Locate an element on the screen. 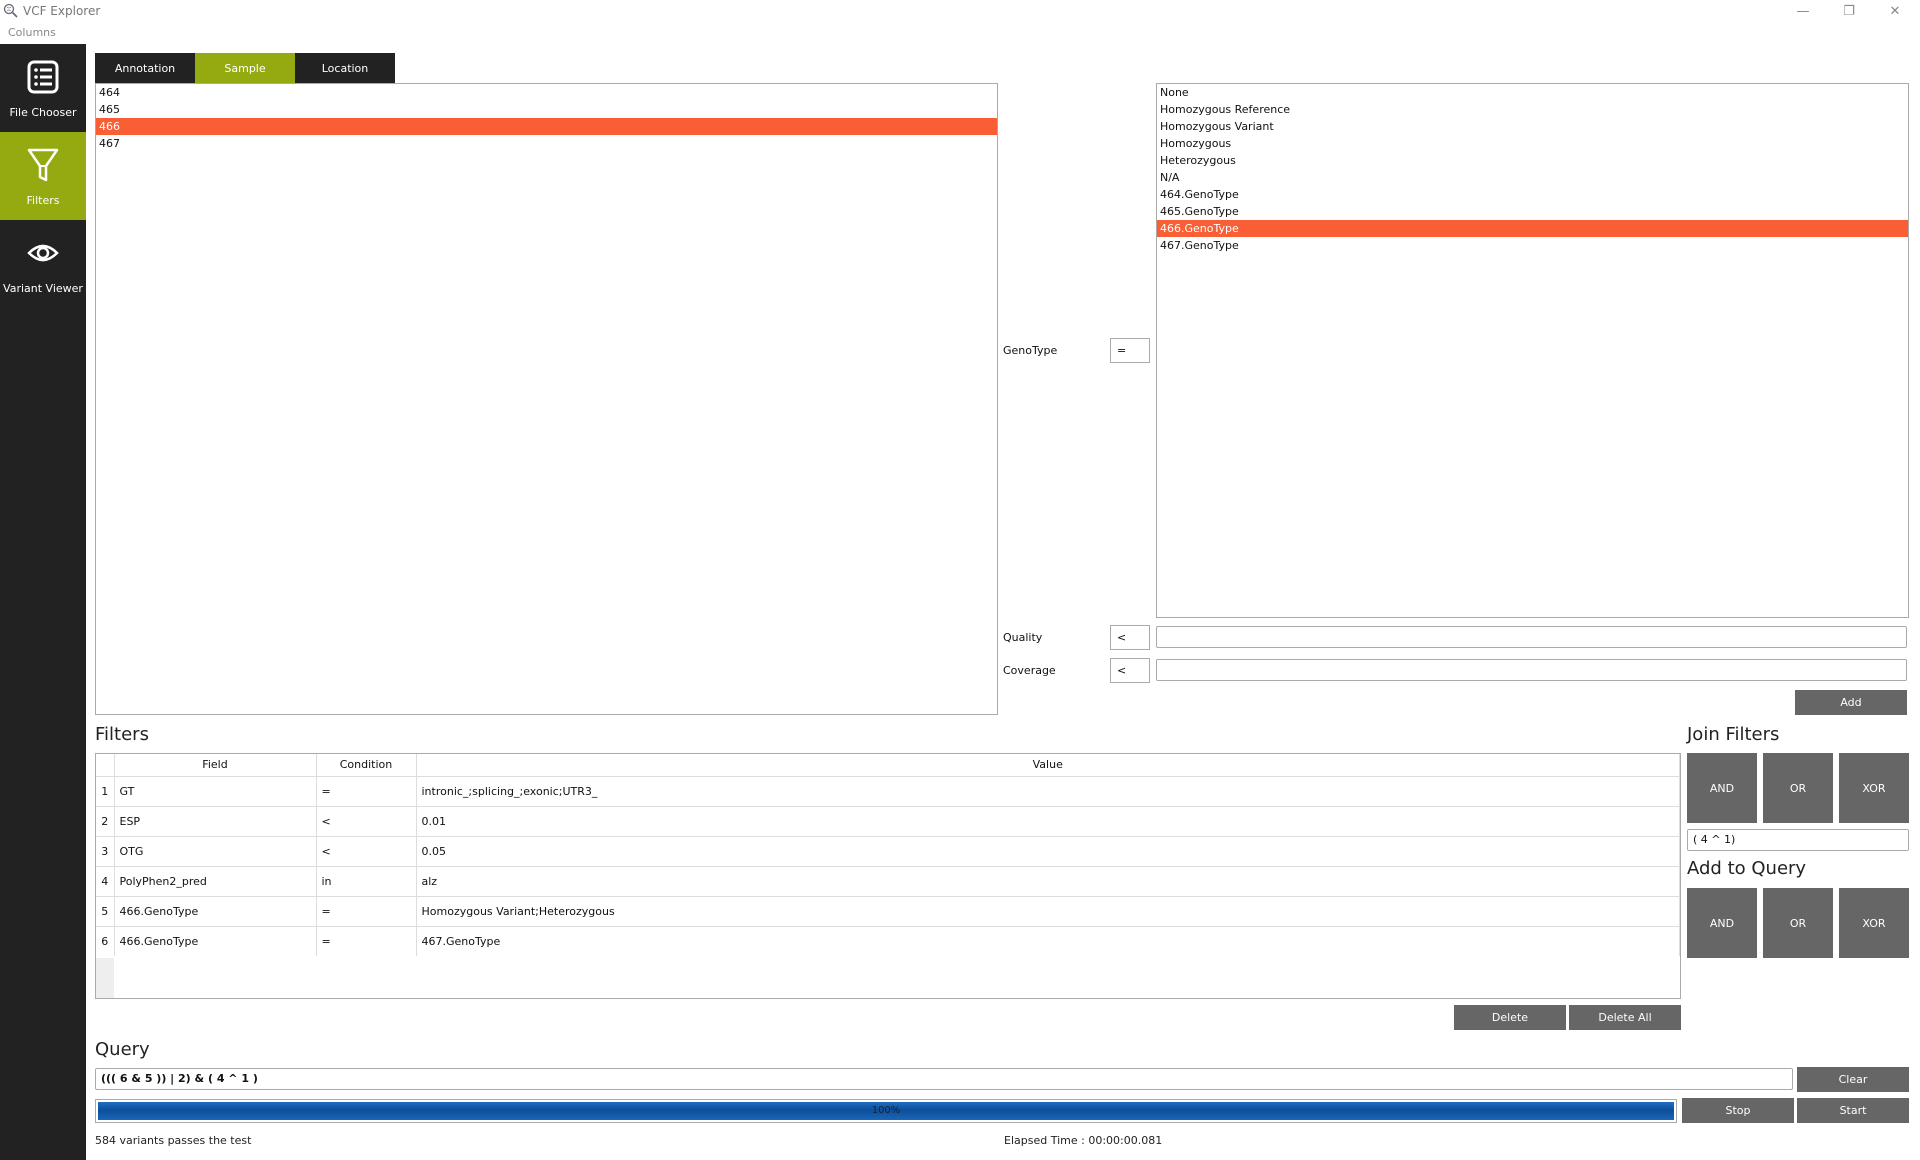 The height and width of the screenshot is (1160, 1920). tab-location: Location is located at coordinates (345, 68).